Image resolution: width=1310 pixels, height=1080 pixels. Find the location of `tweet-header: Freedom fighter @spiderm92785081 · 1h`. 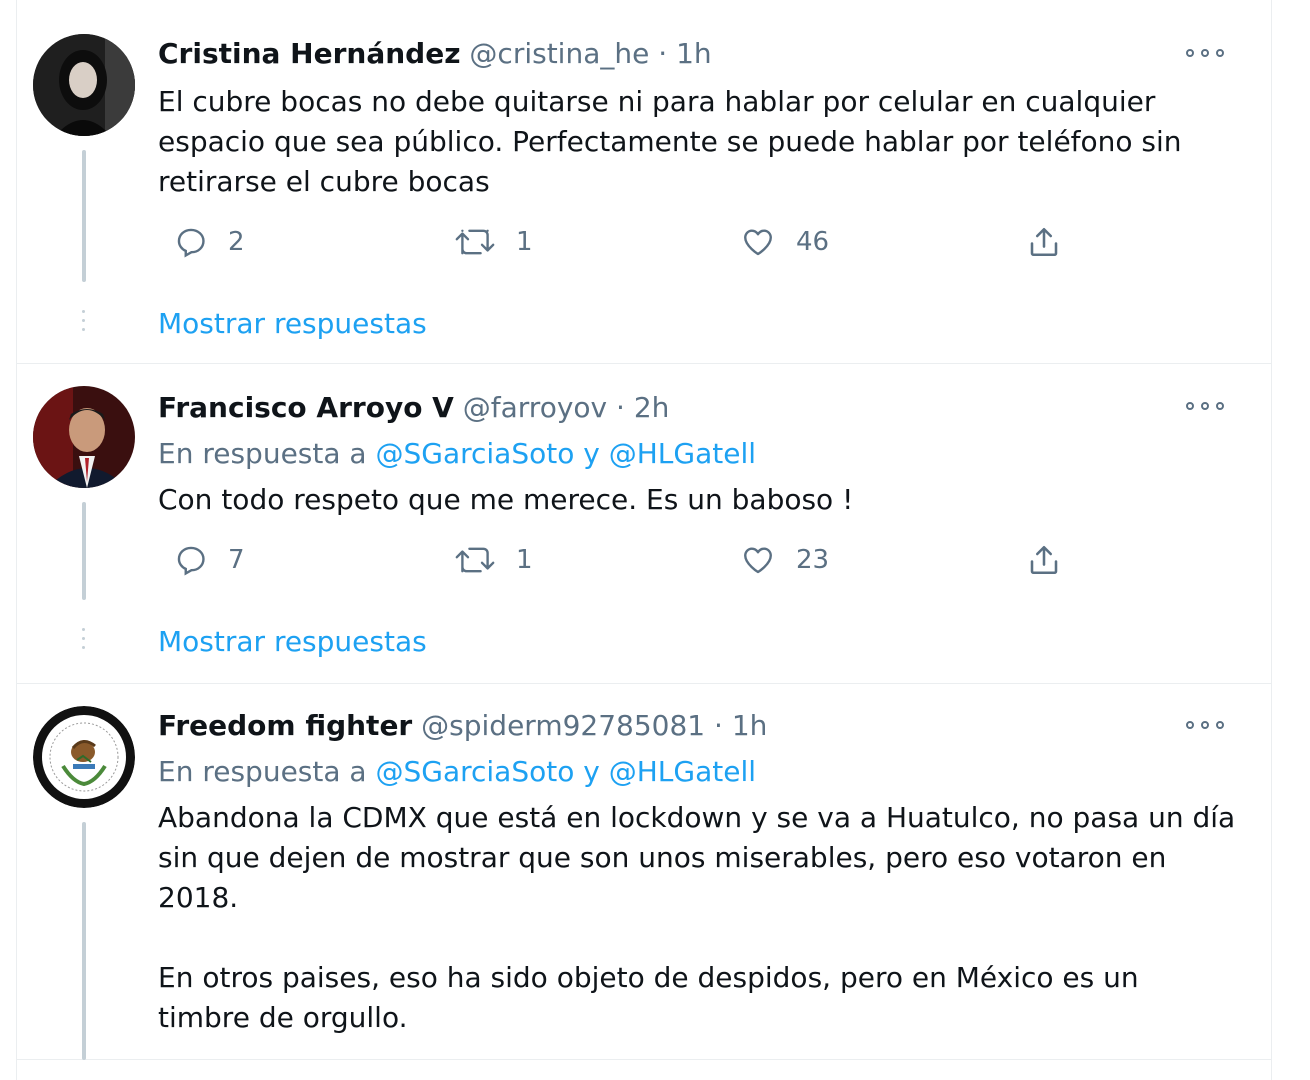

tweet-header: Freedom fighter @spiderm92785081 · 1h is located at coordinates (462, 726).